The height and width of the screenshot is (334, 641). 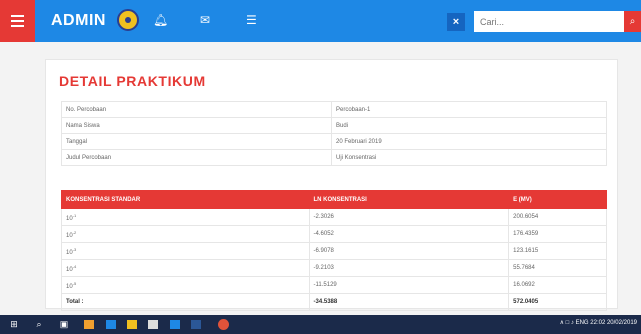 I want to click on exponent: -5, so click(x=74, y=283).